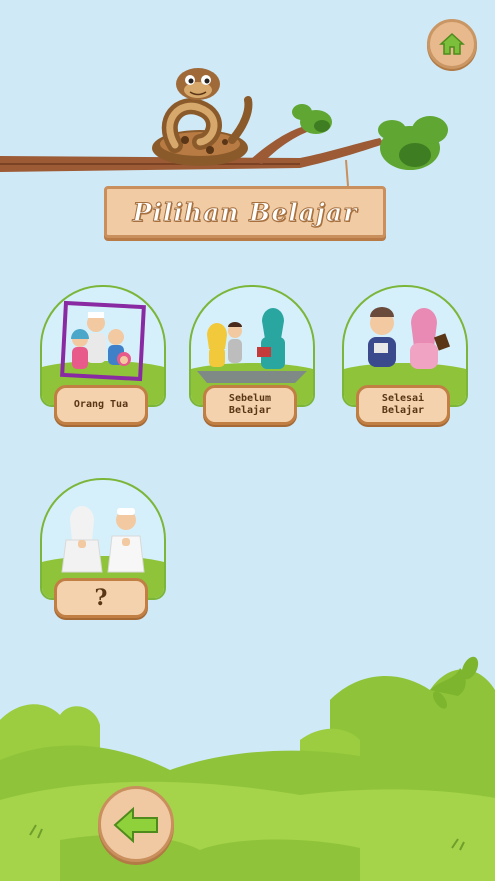 The image size is (495, 881). What do you see at coordinates (101, 598) in the screenshot?
I see `doa-button: ?` at bounding box center [101, 598].